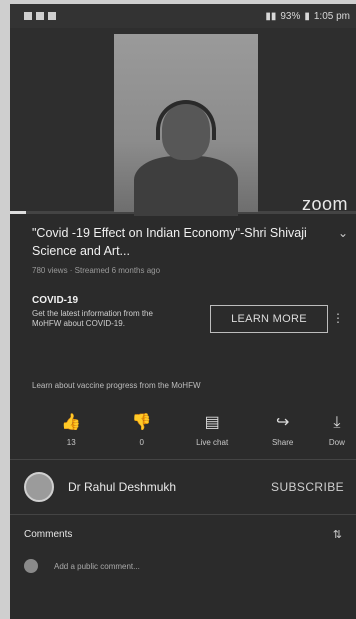 This screenshot has width=356, height=619. What do you see at coordinates (186, 186) in the screenshot?
I see `speaker-body` at bounding box center [186, 186].